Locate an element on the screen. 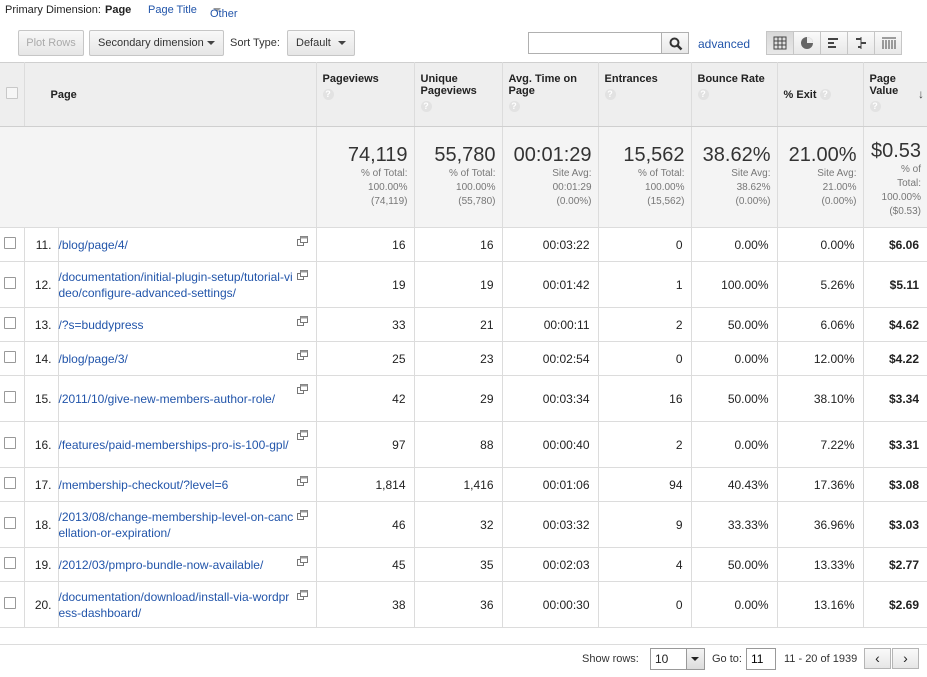  search-input is located at coordinates (595, 43).